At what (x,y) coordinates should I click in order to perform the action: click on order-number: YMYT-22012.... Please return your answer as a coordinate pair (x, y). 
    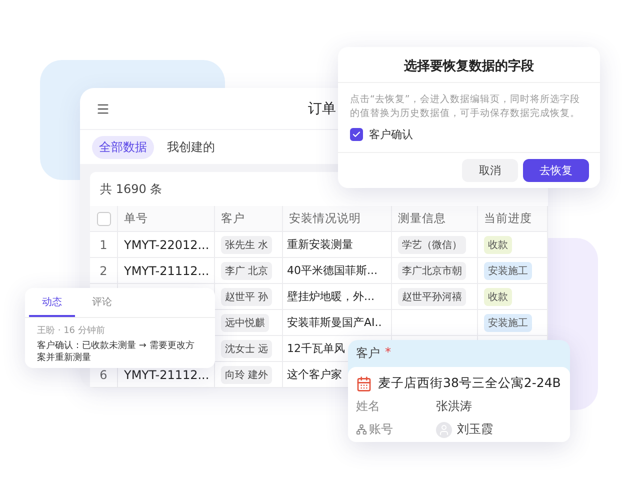
    Looking at the image, I should click on (167, 245).